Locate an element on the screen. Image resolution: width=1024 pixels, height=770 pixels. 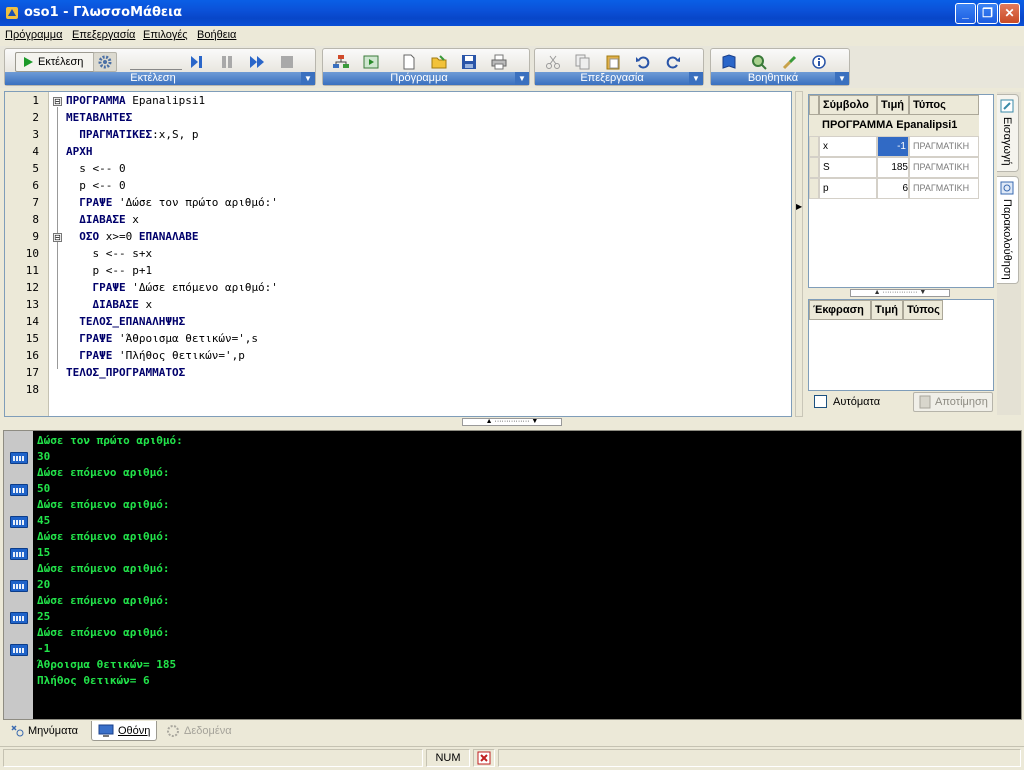
menu-program: Πρόγραμμα is located at coordinates (33, 35).